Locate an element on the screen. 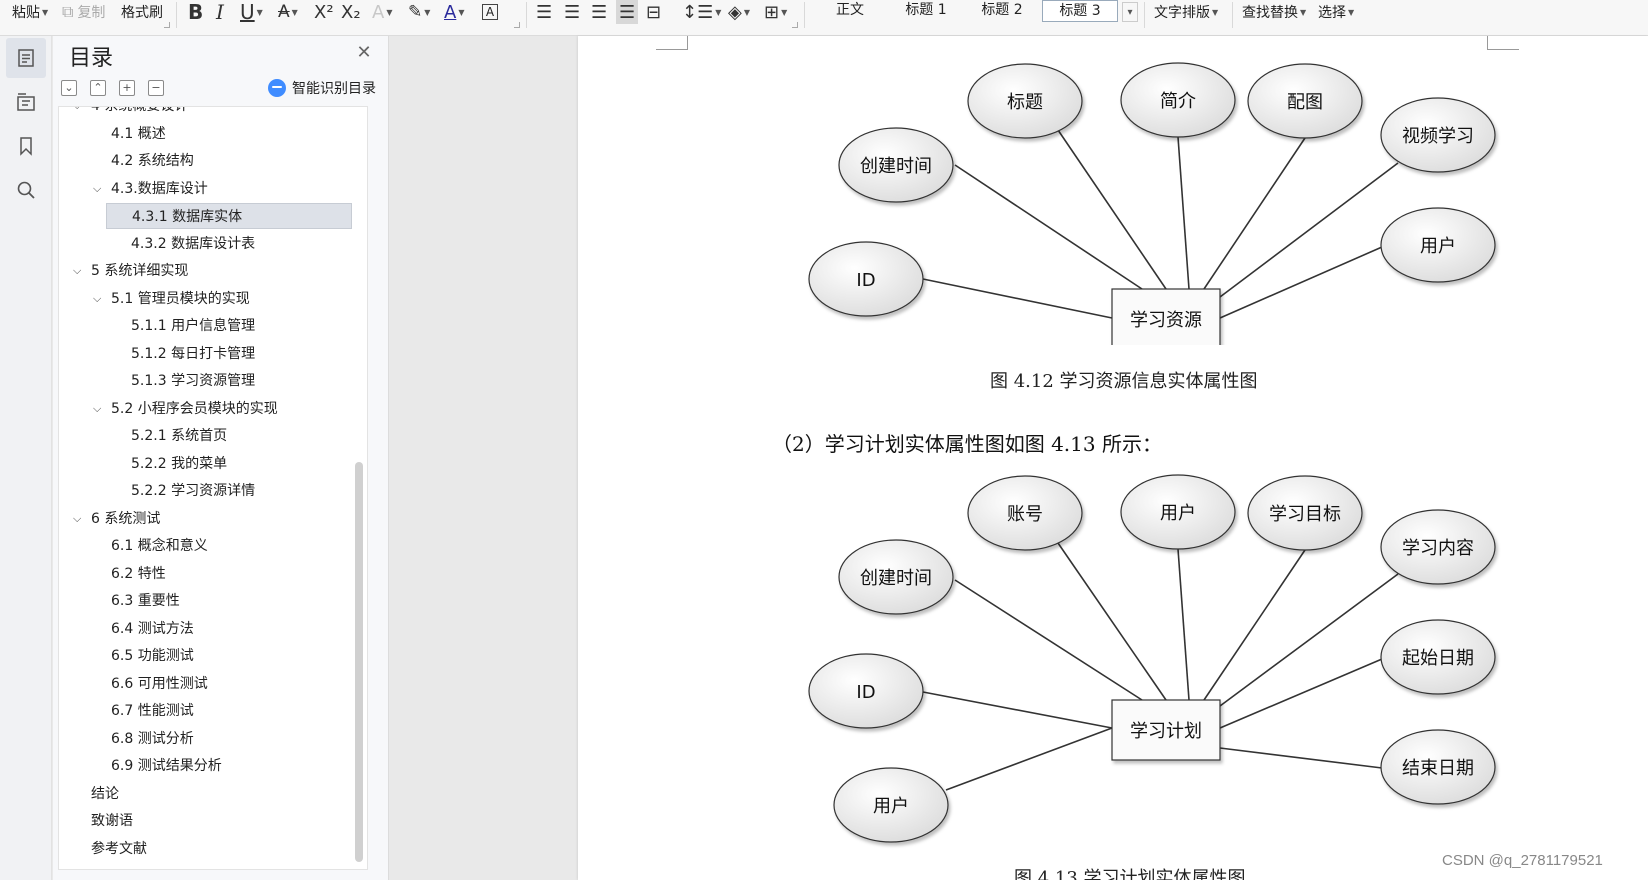  watermark: CSDN @q_2781179521 is located at coordinates (1522, 860).